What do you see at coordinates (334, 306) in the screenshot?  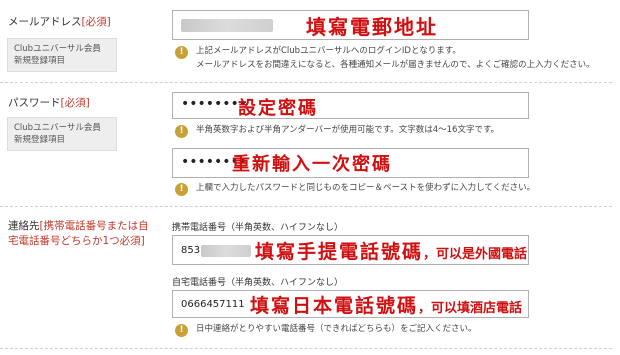 I see `home-annotation-main: 填寫日本電話號碼` at bounding box center [334, 306].